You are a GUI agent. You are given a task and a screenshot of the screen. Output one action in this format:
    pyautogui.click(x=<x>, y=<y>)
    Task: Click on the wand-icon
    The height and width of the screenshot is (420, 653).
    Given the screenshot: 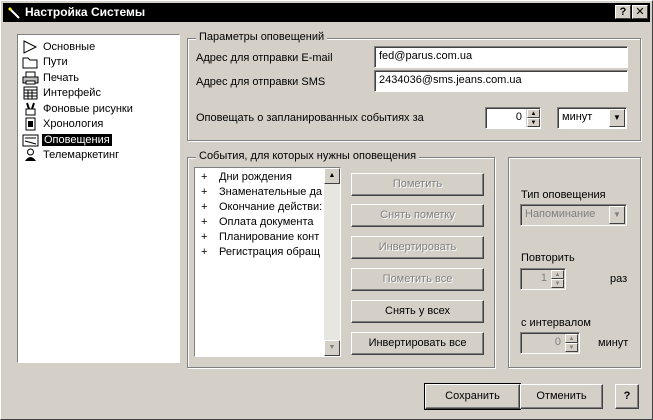 What is the action you would take?
    pyautogui.click(x=14, y=13)
    